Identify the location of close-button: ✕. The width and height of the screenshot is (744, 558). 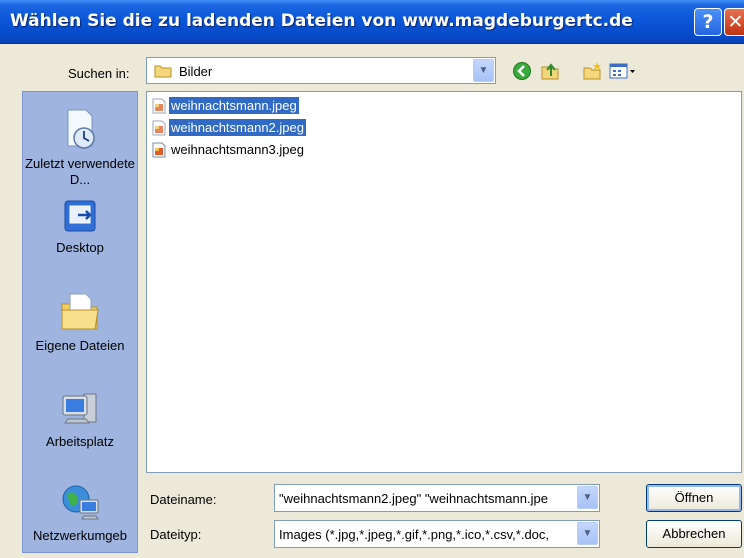
(734, 22).